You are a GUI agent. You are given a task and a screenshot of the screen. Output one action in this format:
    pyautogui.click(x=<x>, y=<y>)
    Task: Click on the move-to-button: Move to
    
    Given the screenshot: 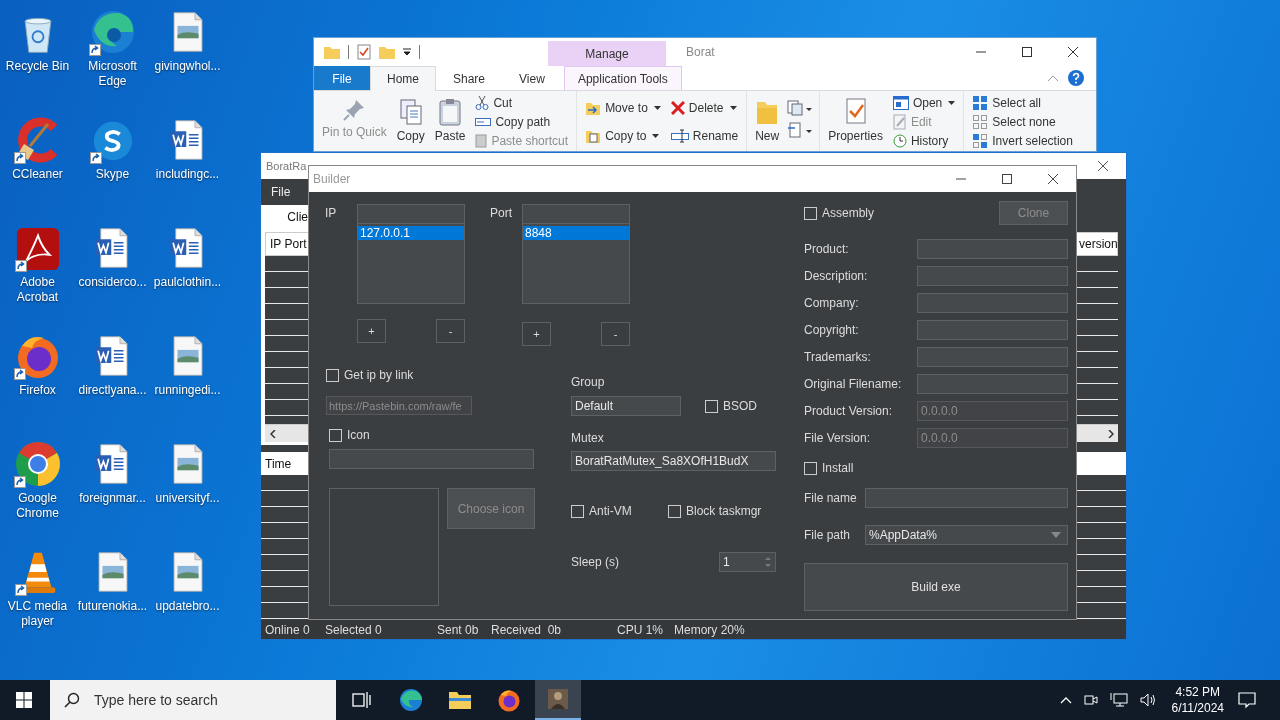 What is the action you would take?
    pyautogui.click(x=623, y=107)
    